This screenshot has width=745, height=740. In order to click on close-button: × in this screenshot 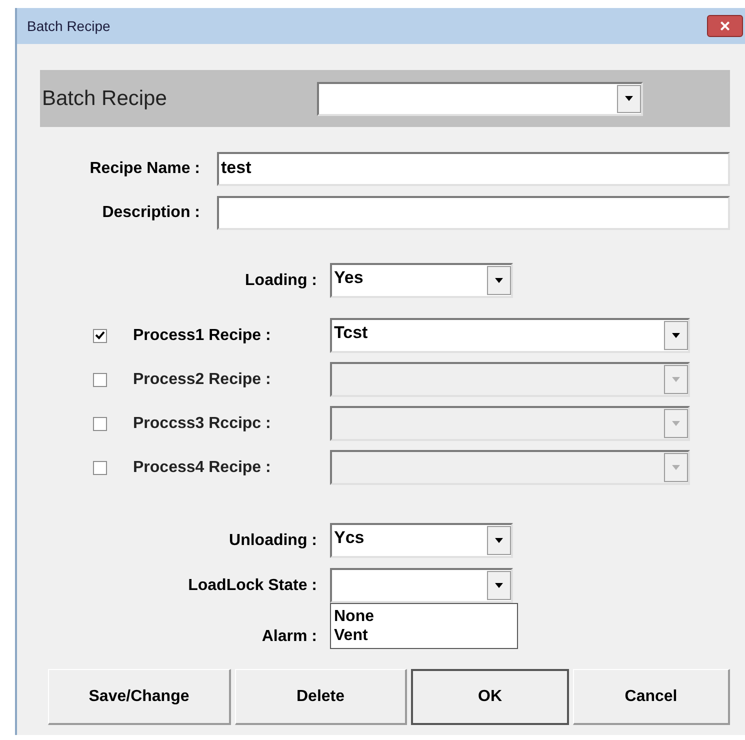, I will do `click(725, 26)`.